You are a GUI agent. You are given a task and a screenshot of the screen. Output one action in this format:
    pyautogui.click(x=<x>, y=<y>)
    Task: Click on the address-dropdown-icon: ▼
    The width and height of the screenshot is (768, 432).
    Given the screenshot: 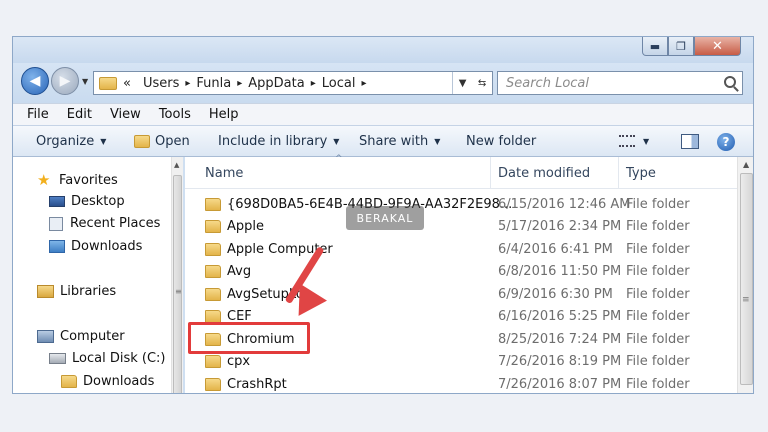 What is the action you would take?
    pyautogui.click(x=463, y=83)
    